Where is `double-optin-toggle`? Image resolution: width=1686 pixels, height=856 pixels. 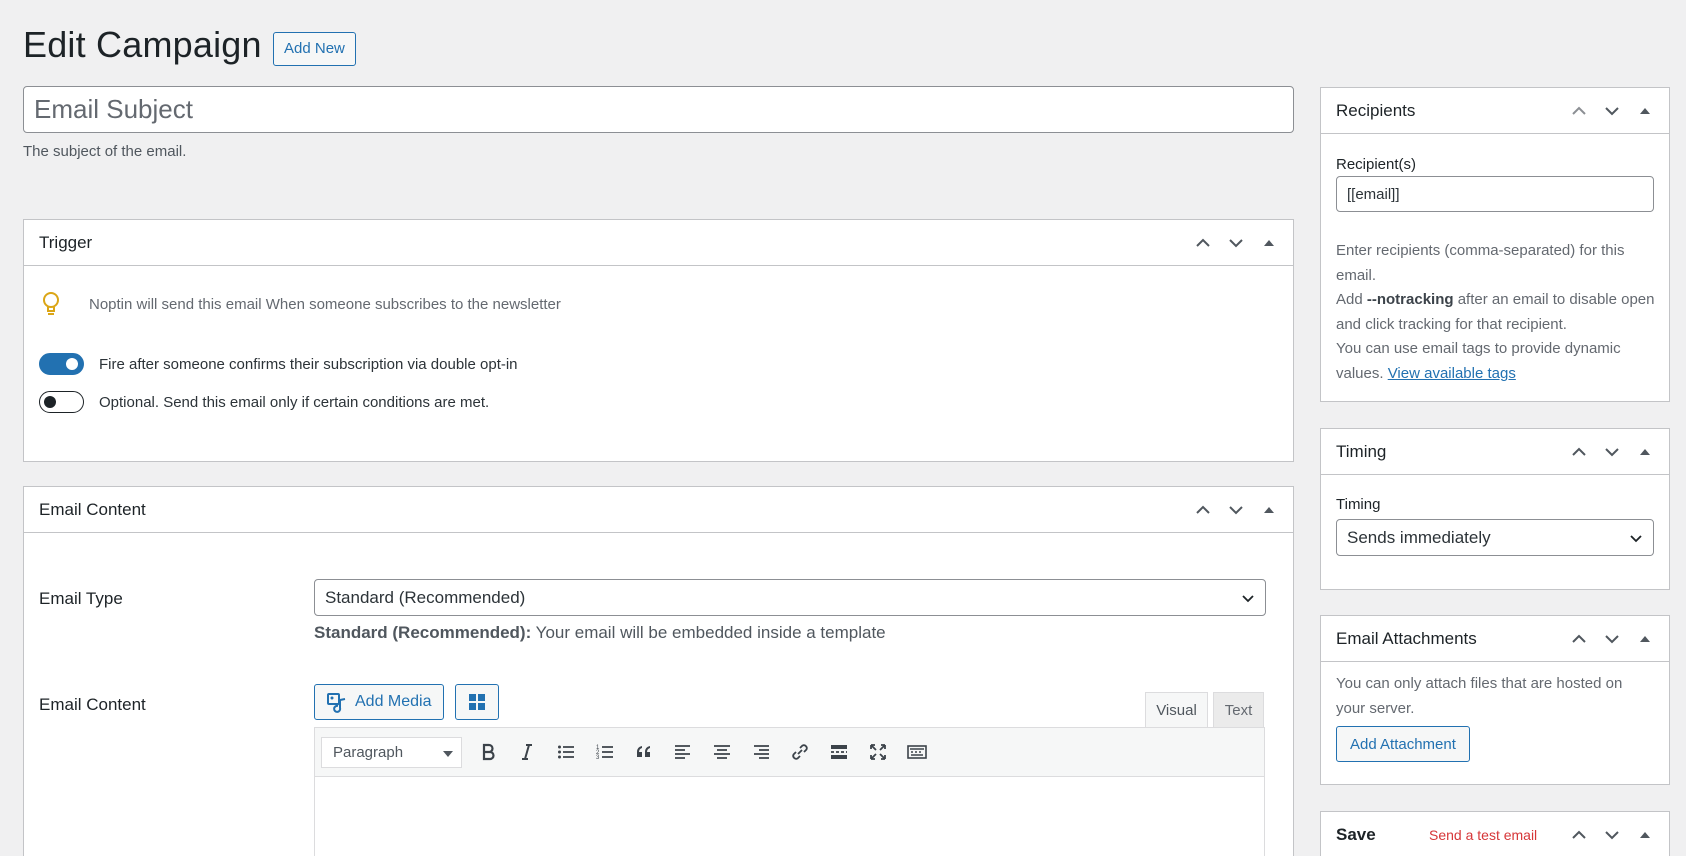
double-optin-toggle is located at coordinates (61, 364).